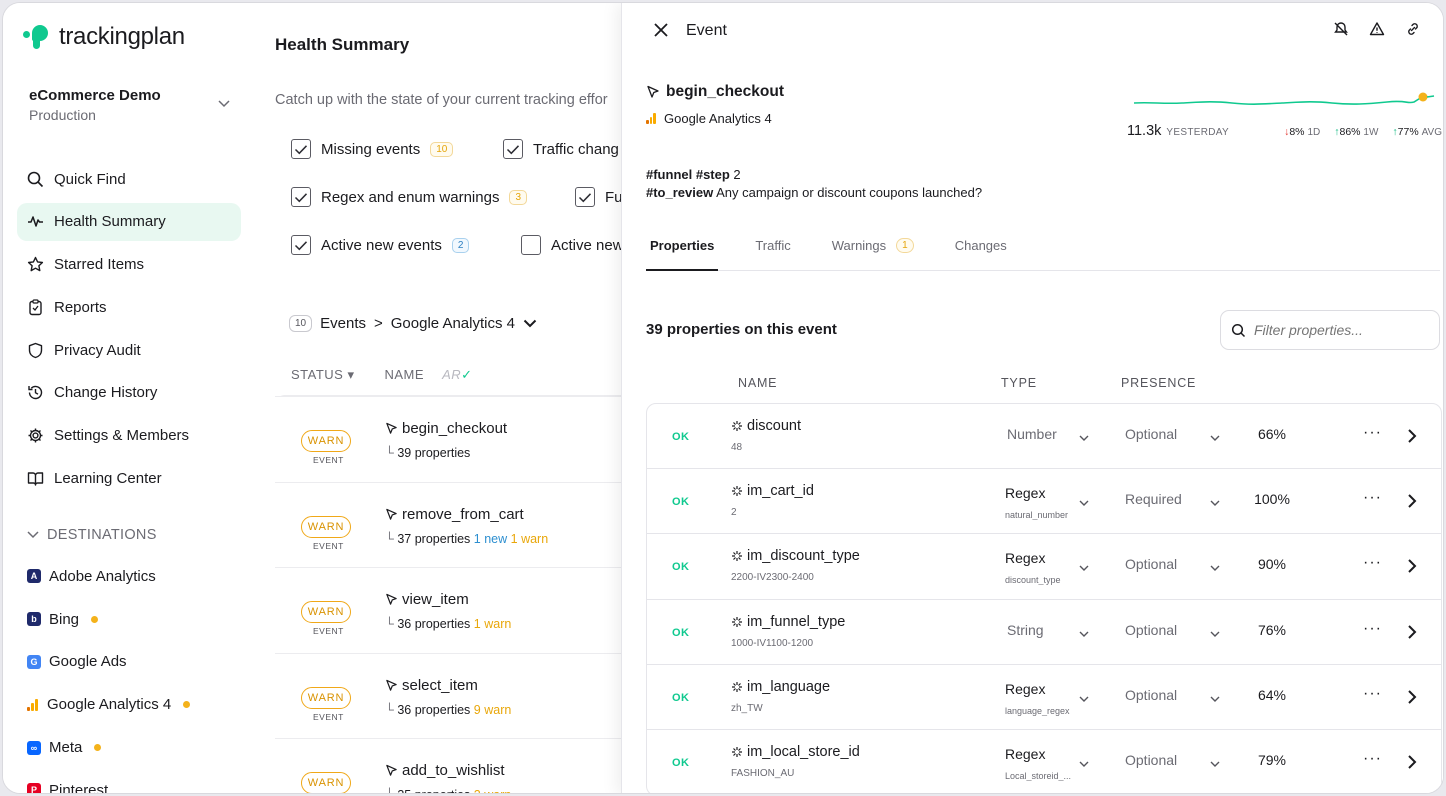  What do you see at coordinates (561, 149) in the screenshot?
I see `filter-checkbox-traffic-chang: Traffic chang` at bounding box center [561, 149].